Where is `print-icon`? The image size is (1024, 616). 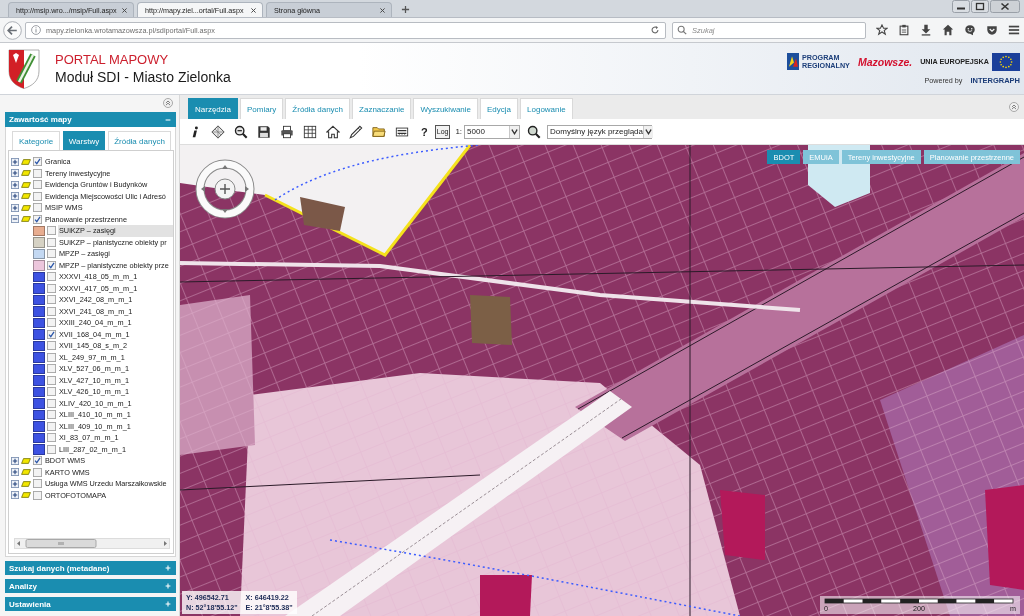
print-icon is located at coordinates (287, 131).